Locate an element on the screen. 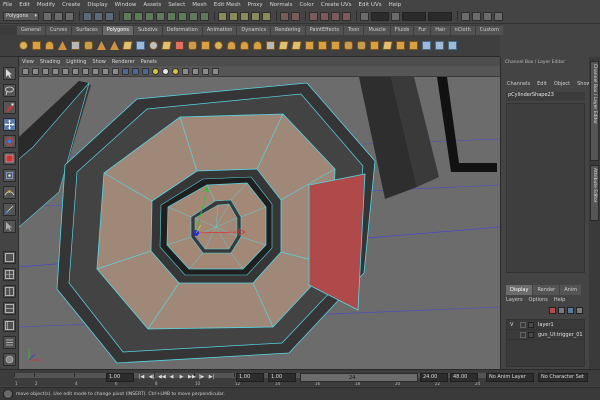  play-backwards-button: ◀ is located at coordinates (171, 377).